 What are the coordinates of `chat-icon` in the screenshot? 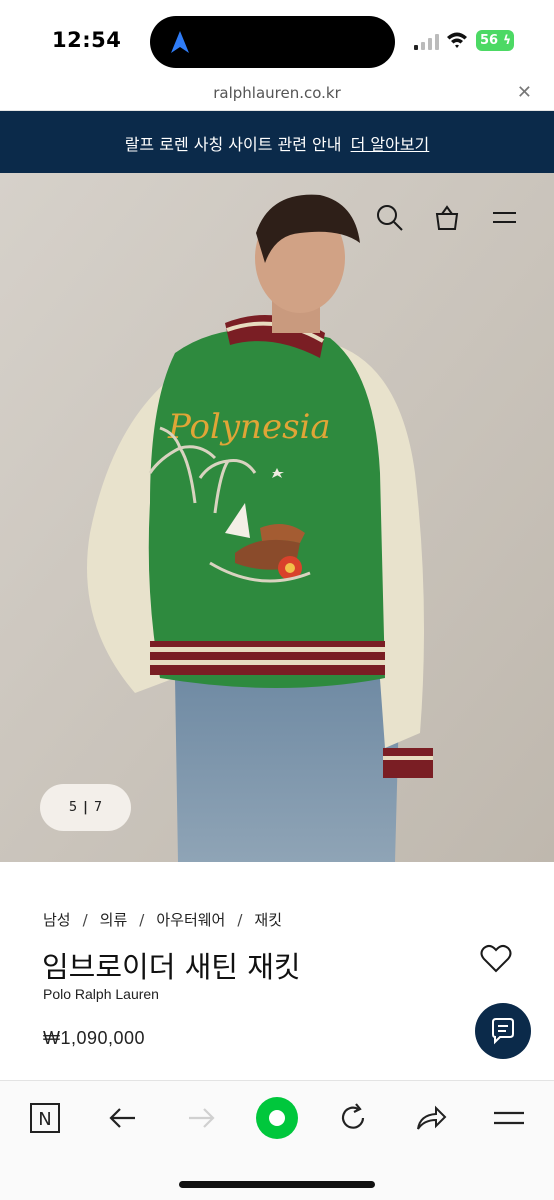 It's located at (503, 1031).